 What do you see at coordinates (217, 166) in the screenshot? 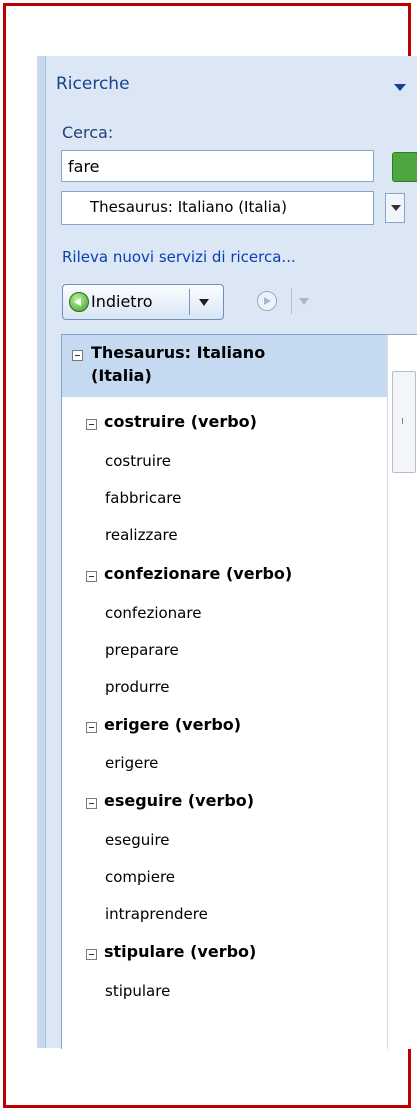
I see `search-input` at bounding box center [217, 166].